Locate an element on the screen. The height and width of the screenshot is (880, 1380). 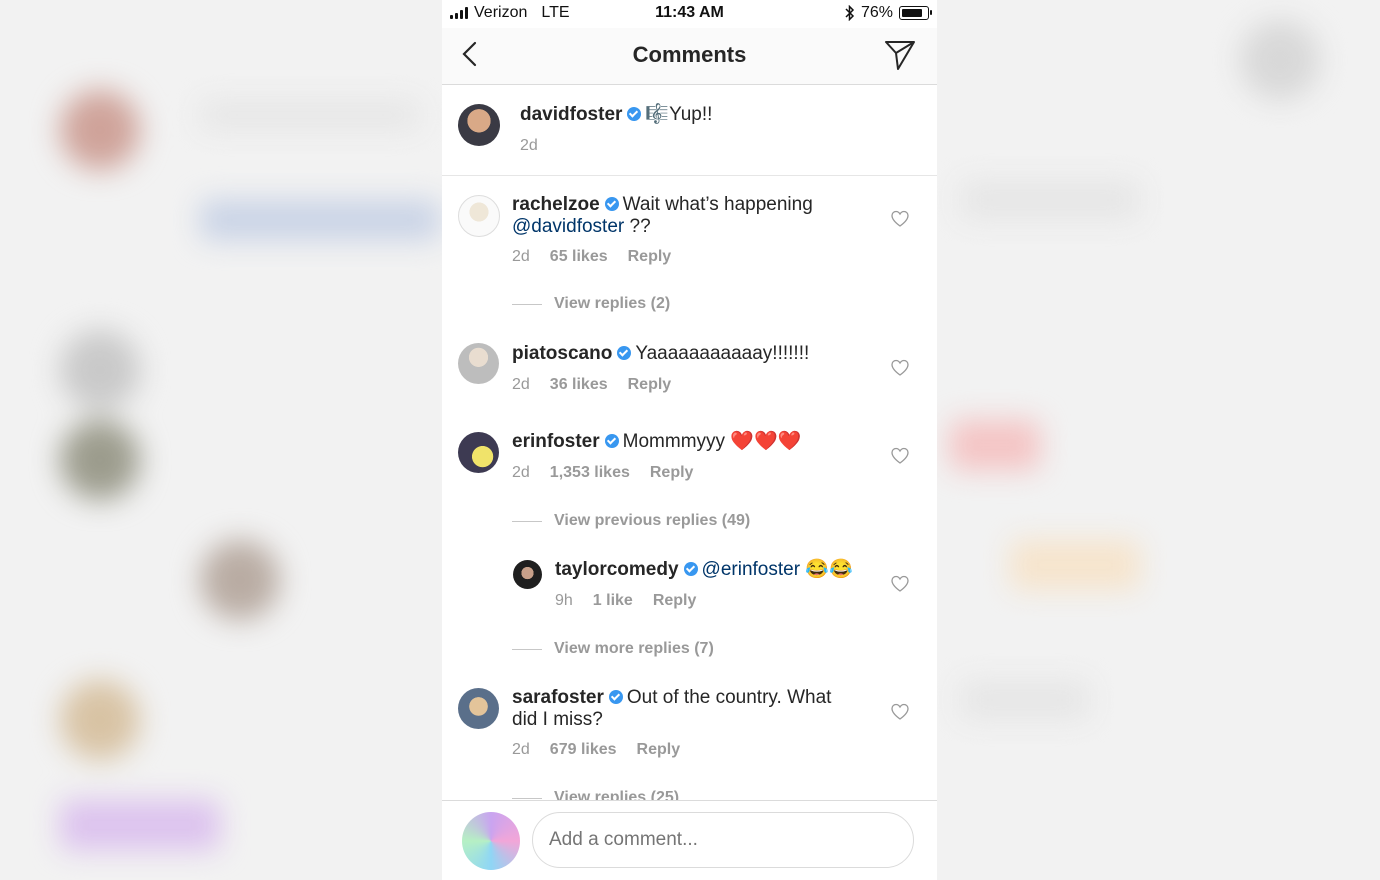
comment-text: ?? is located at coordinates (637, 226).